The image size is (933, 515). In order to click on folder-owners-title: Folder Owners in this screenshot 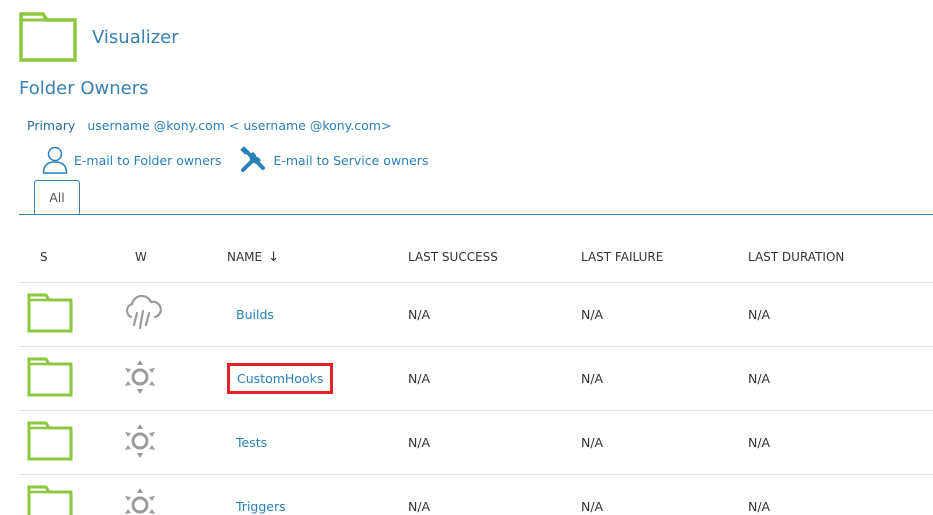, I will do `click(84, 88)`.